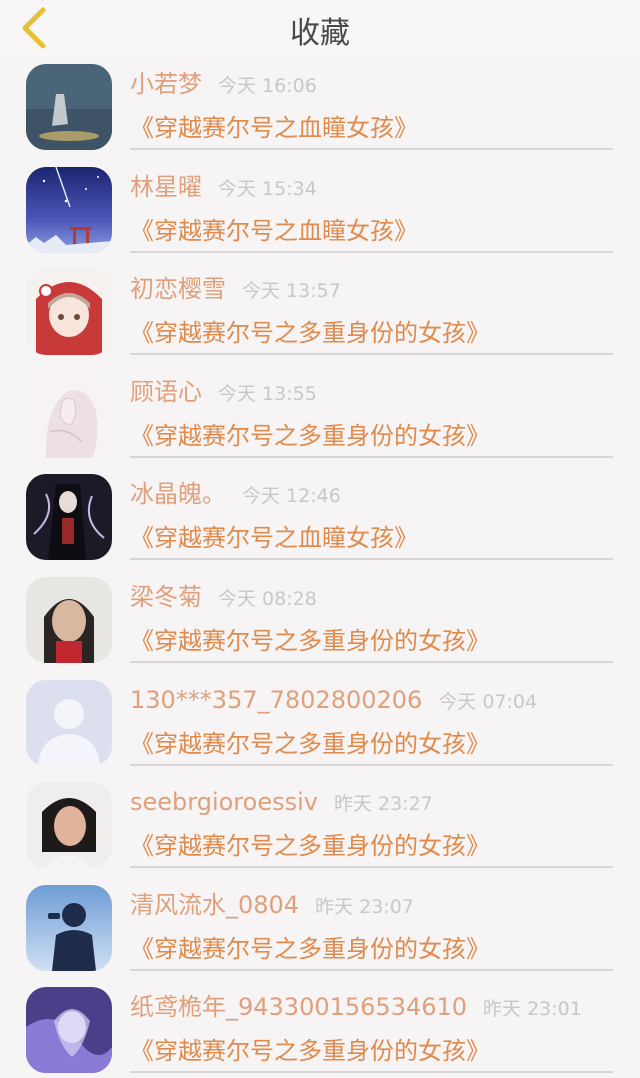 The height and width of the screenshot is (1078, 640). I want to click on sketch-girl-avatar, so click(69, 414).